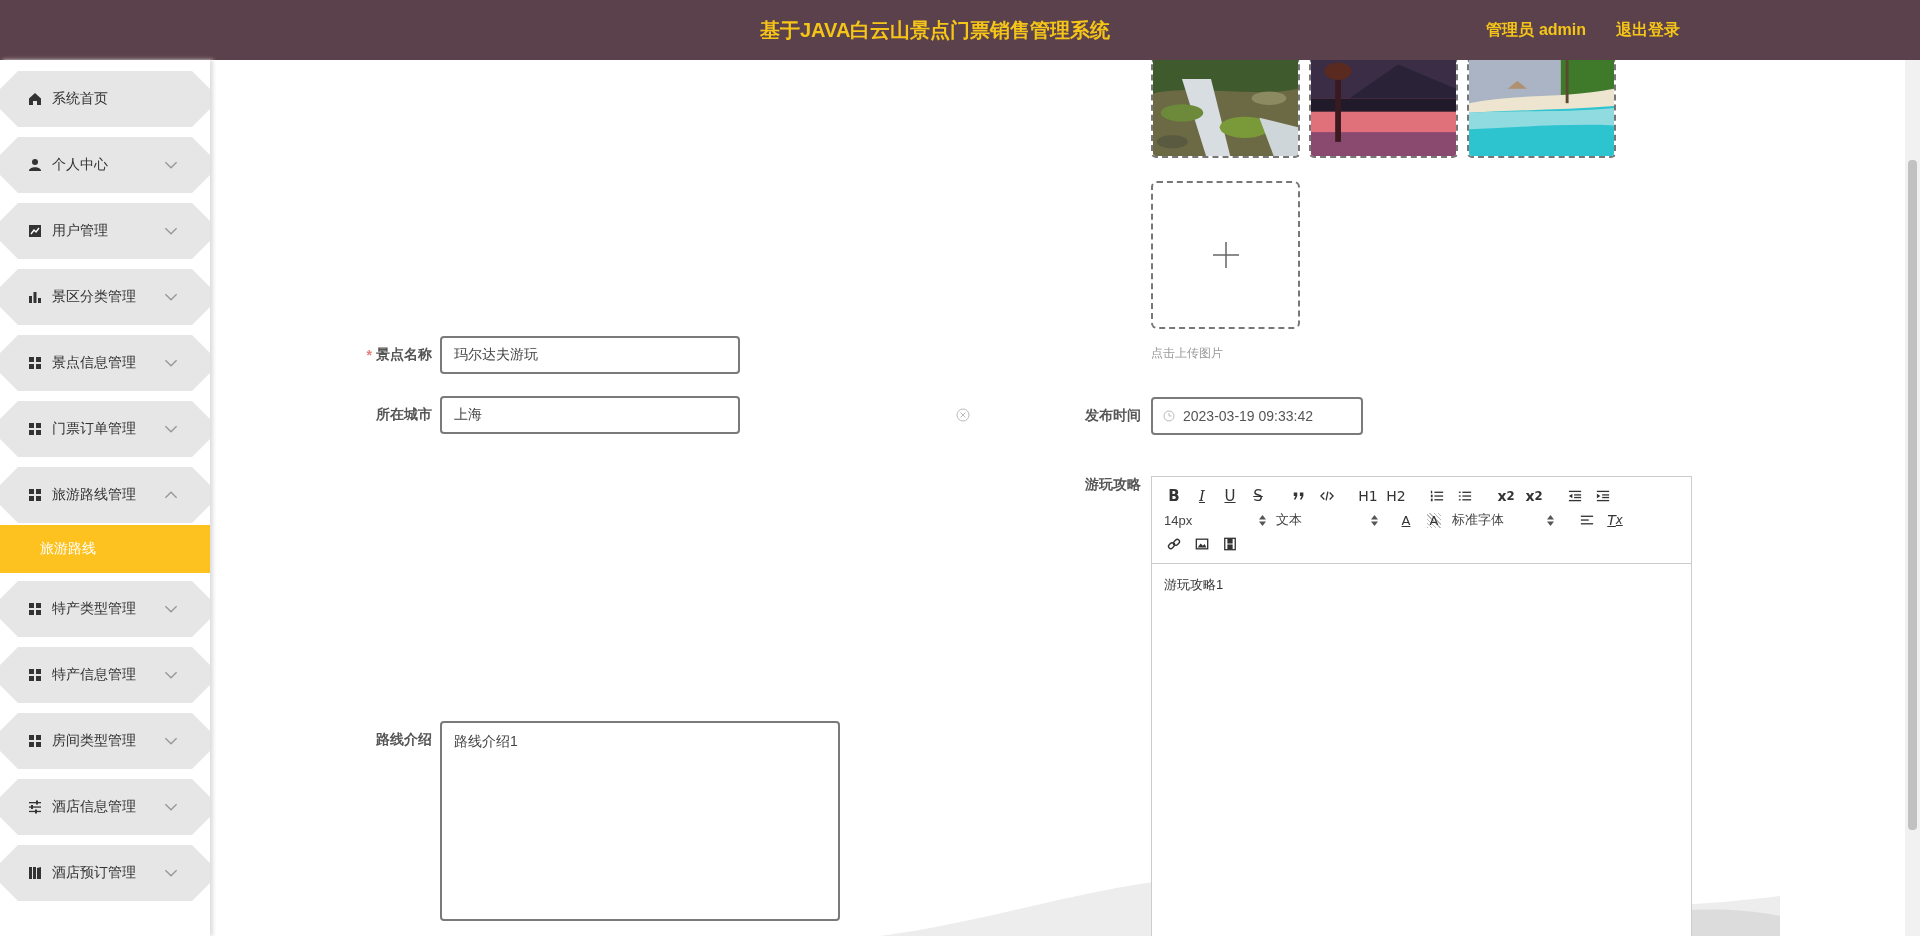 The image size is (1920, 936). Describe the element at coordinates (105, 873) in the screenshot. I see `sidebar-item: 酒店预订管理` at that location.